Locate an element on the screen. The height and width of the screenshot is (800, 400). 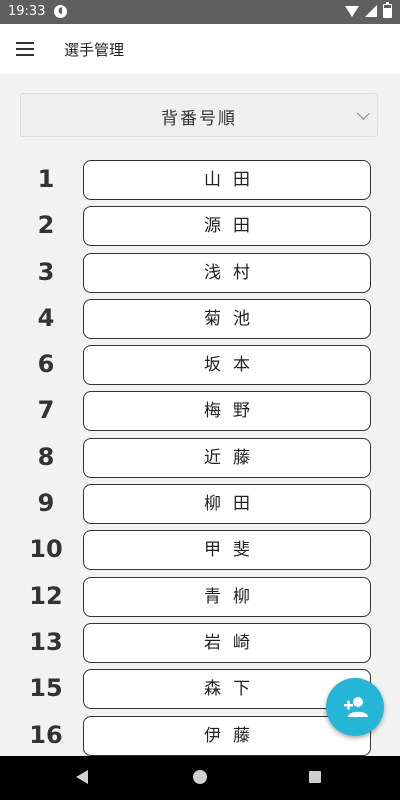
player-row: 13 岩崎 is located at coordinates (200, 645).